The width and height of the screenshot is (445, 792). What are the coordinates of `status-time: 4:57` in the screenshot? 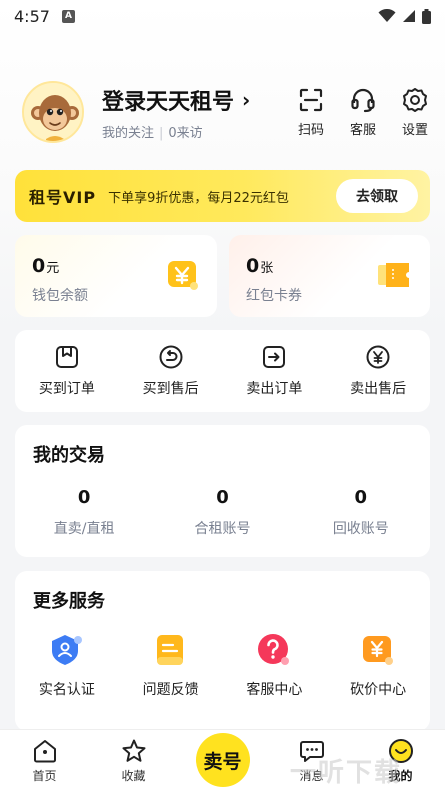 It's located at (32, 16).